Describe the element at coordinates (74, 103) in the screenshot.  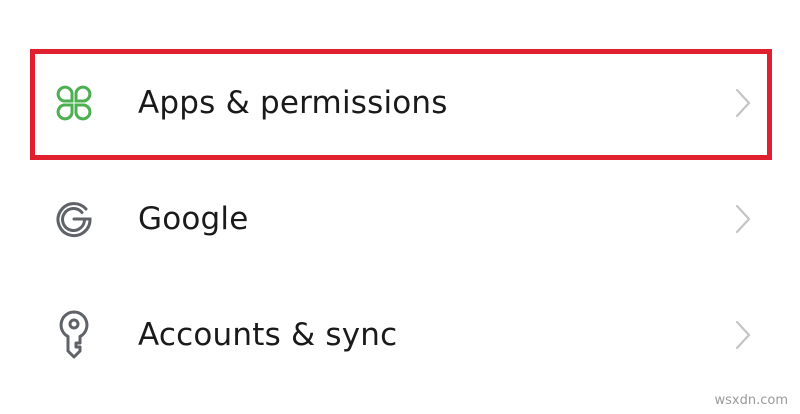
I see `apps-grid-icon` at that location.